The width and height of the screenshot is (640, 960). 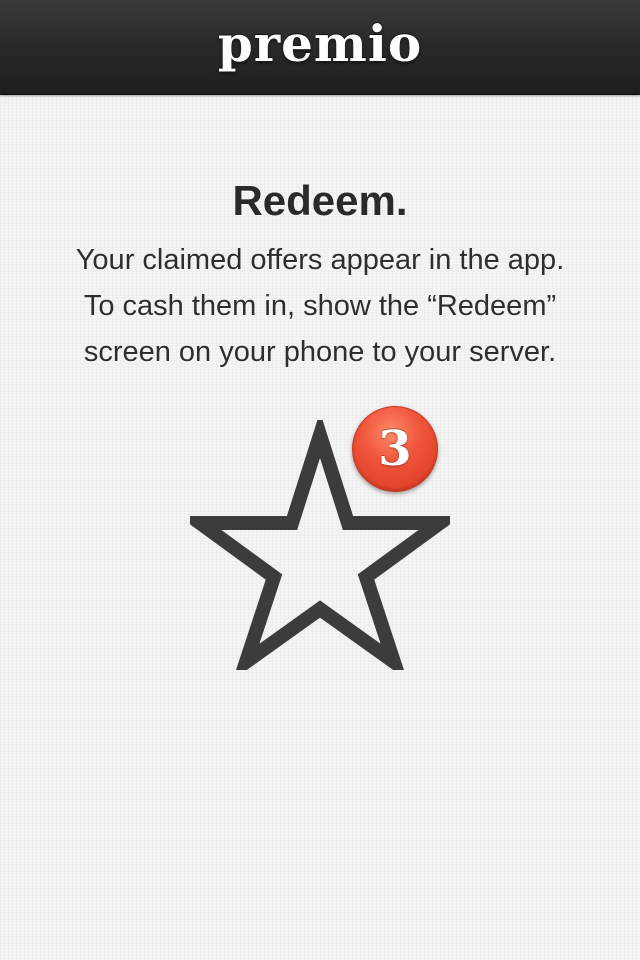 I want to click on badge-count: 3, so click(x=395, y=449).